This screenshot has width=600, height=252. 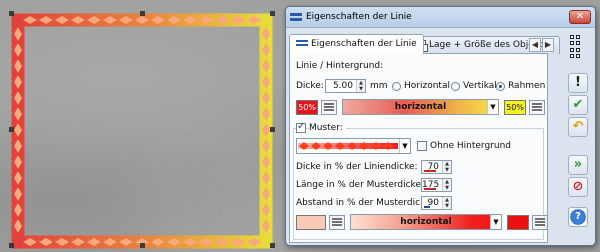 What do you see at coordinates (364, 44) in the screenshot?
I see `tab-label: Eigenschaften der Linie` at bounding box center [364, 44].